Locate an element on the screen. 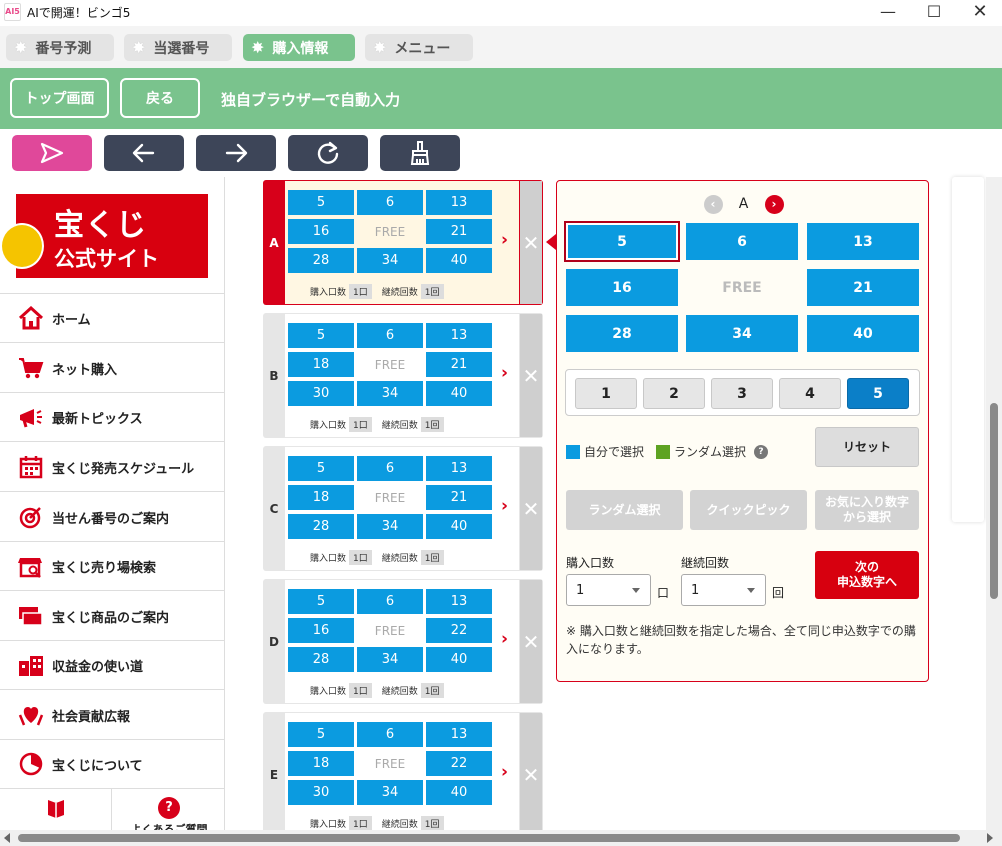 The image size is (1002, 846). sidebar-item-topics: 最新トピックス is located at coordinates (112, 417).